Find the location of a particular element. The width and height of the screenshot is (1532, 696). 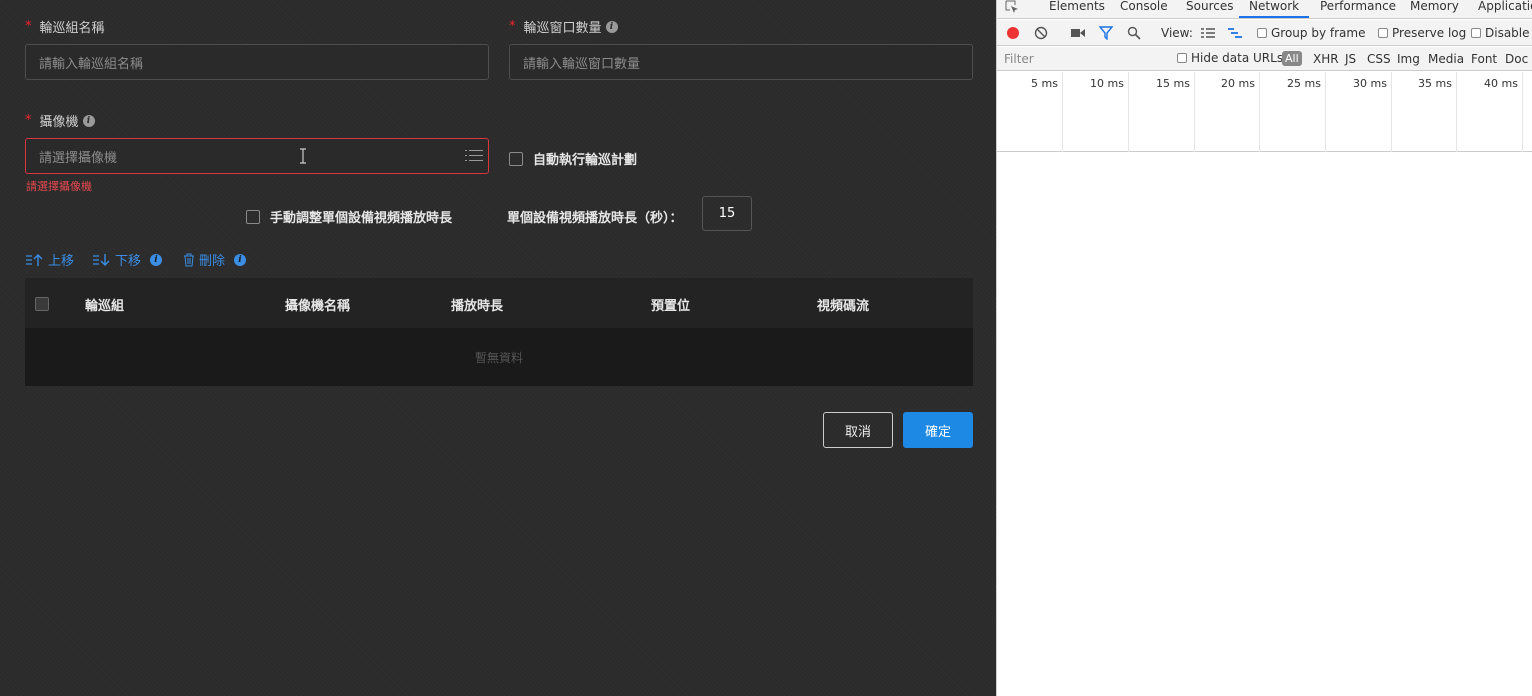

text-cursor-icon is located at coordinates (303, 156).